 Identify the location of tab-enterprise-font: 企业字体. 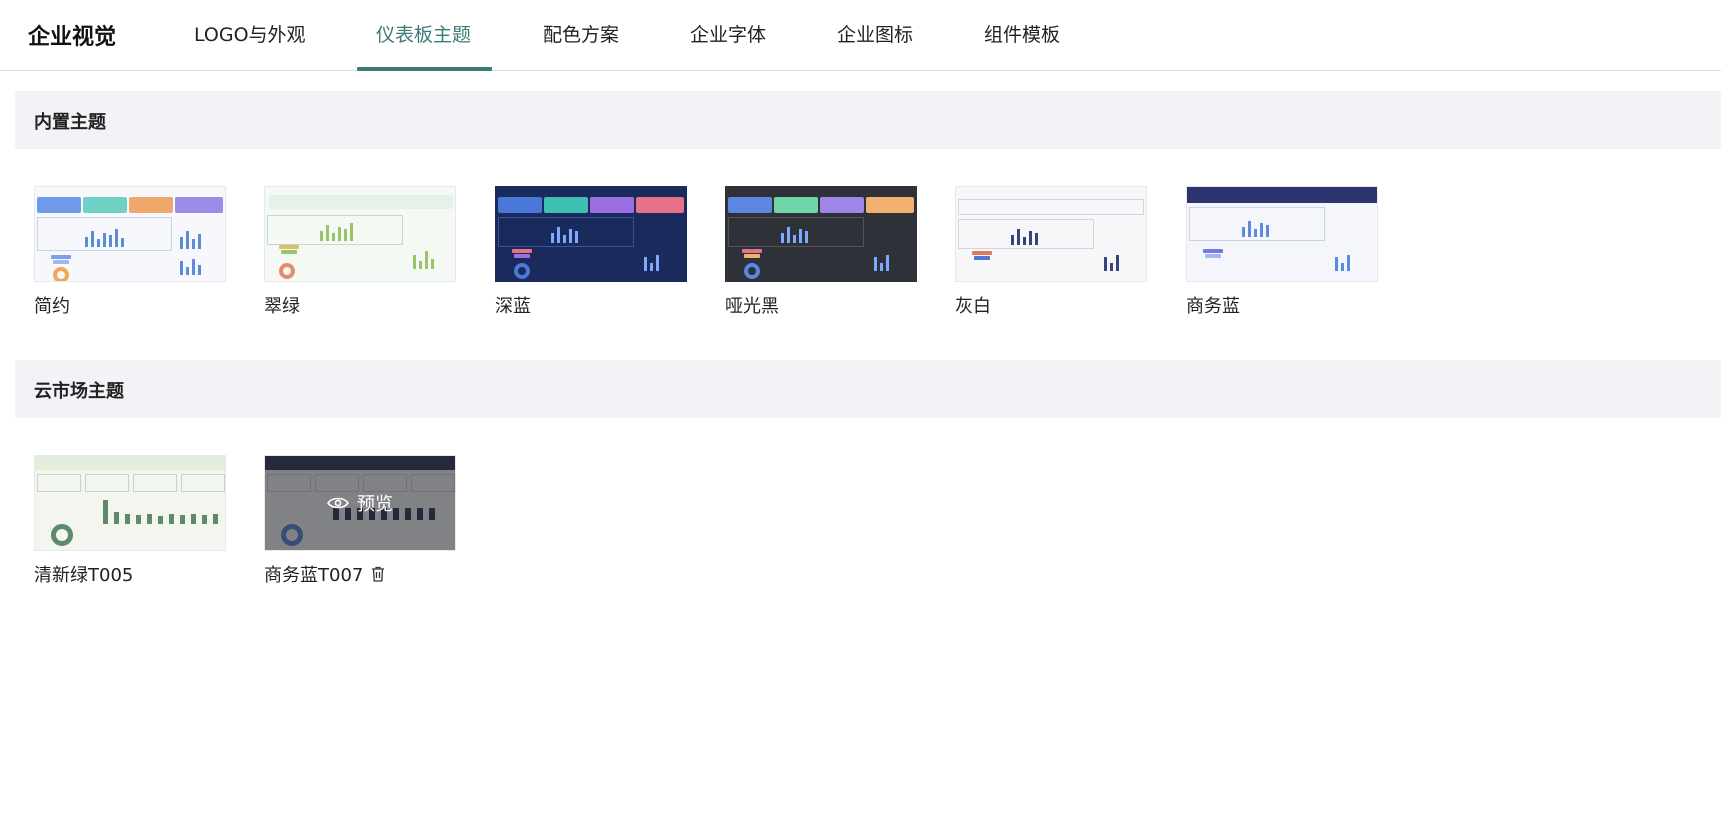
(728, 33).